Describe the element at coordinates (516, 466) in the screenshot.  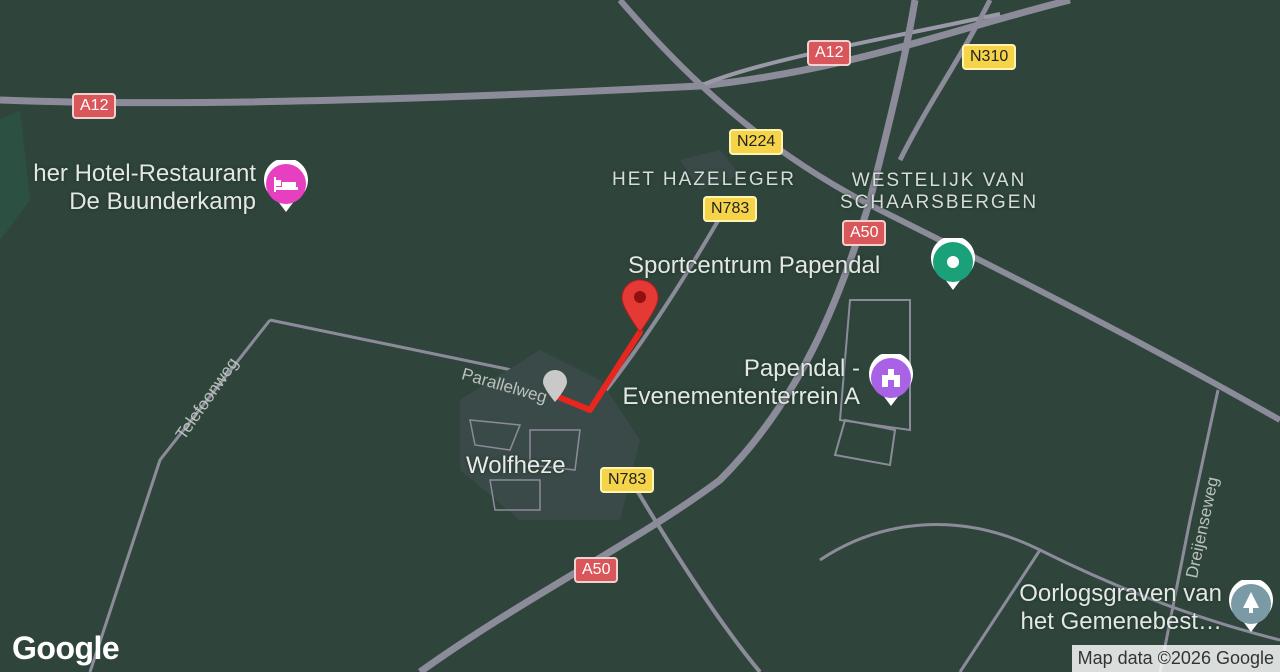
I see `place-label-wolfheze: Wolfheze` at that location.